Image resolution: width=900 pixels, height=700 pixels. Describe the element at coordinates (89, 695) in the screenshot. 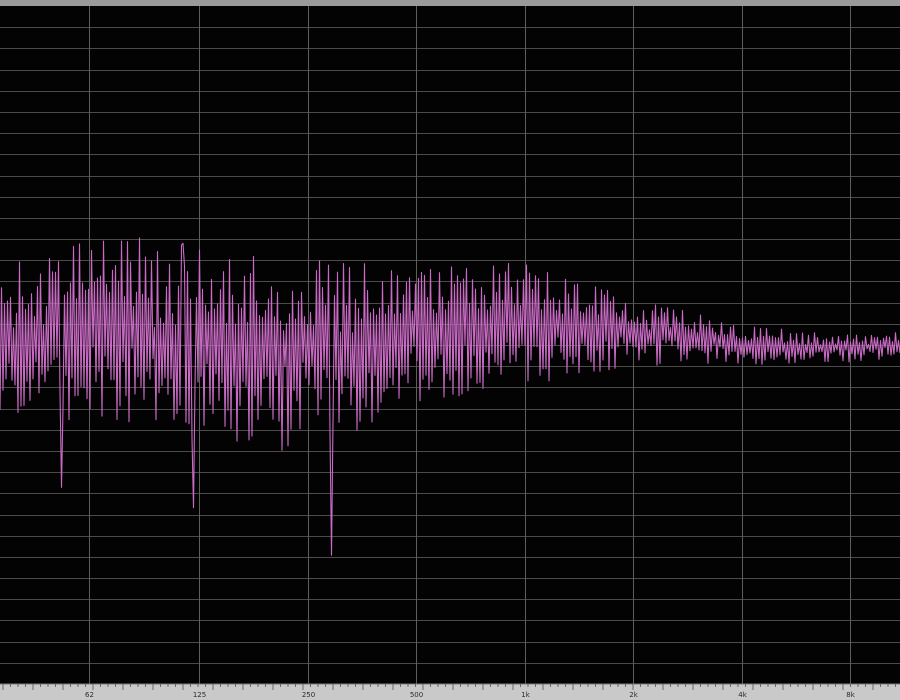

I see `x-tick-label: 62` at that location.